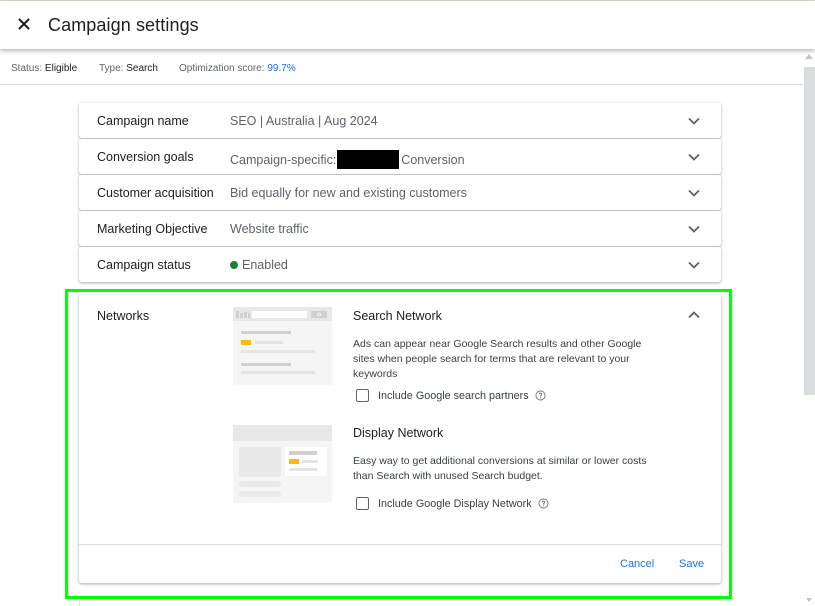  I want to click on setting-label: Marketing Objective, so click(152, 229).